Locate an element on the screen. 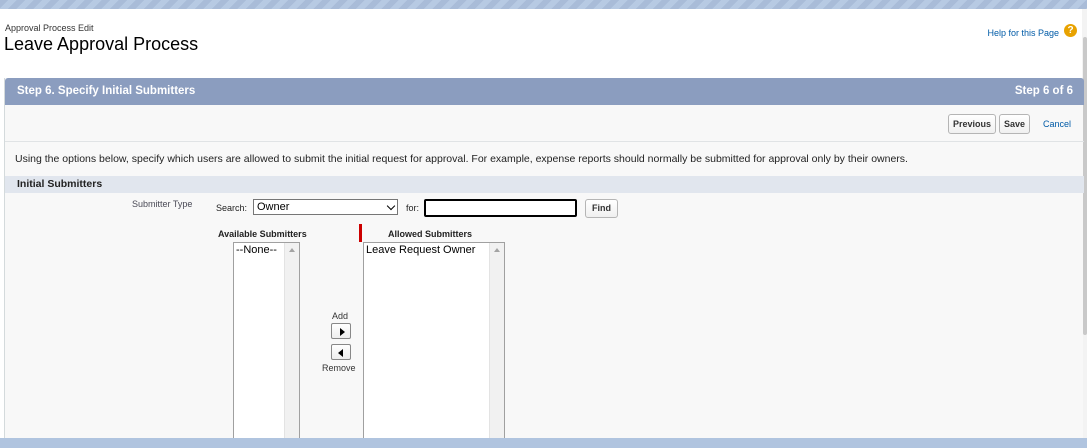  cancel-link: Cancel is located at coordinates (1057, 124).